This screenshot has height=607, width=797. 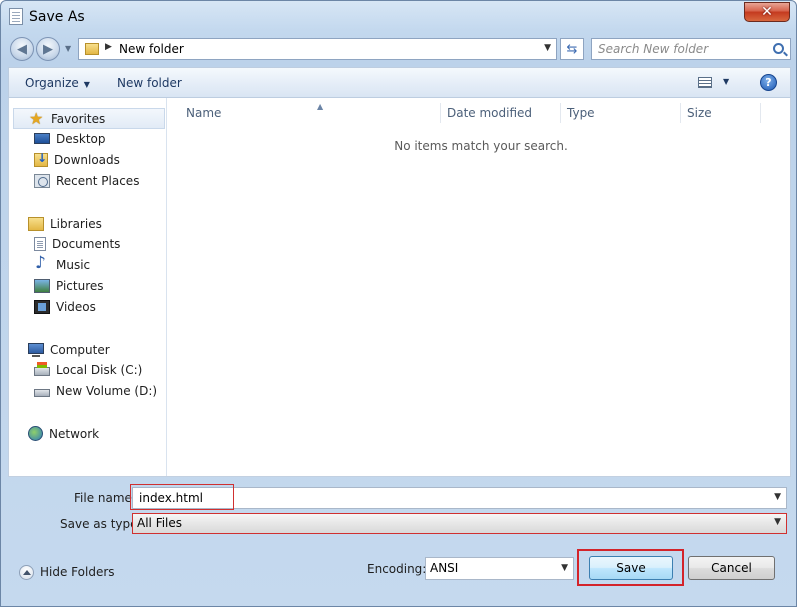 What do you see at coordinates (35, 433) in the screenshot?
I see `network-globe-icon` at bounding box center [35, 433].